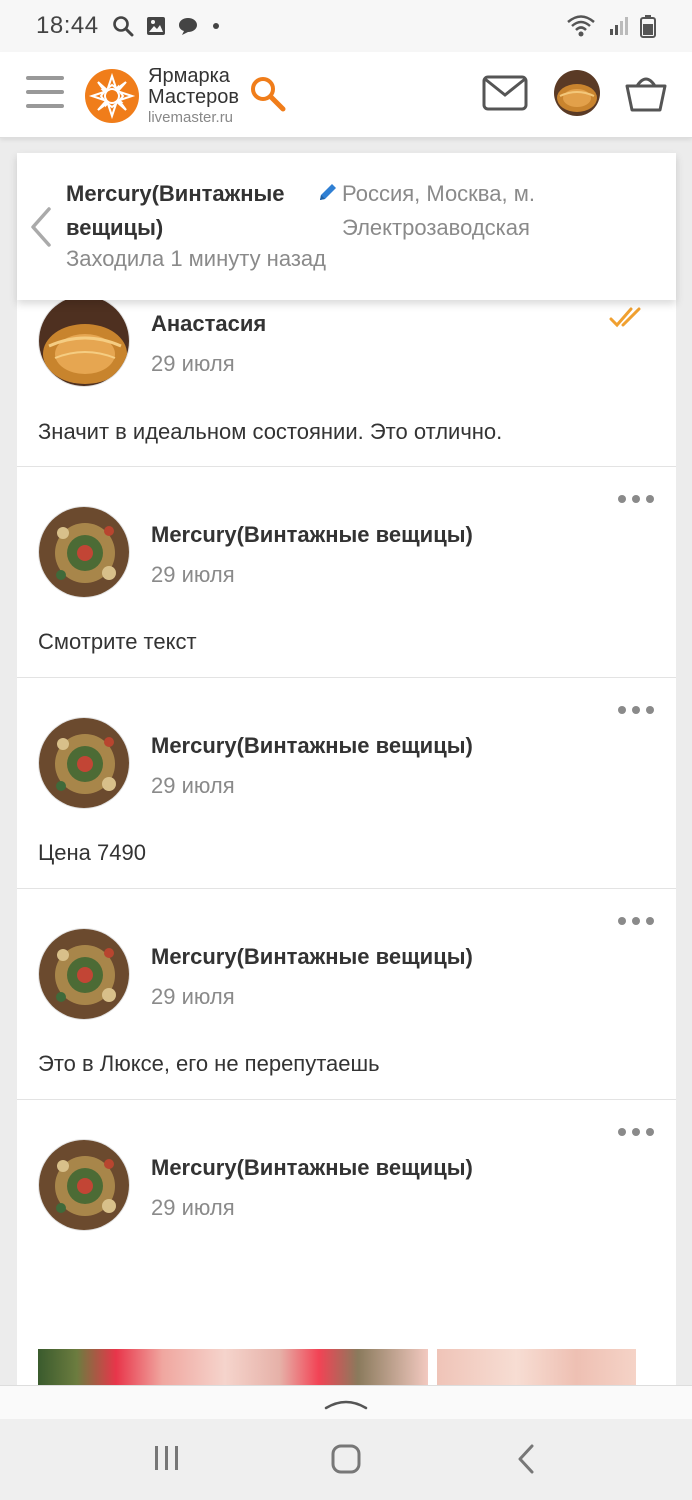  What do you see at coordinates (209, 323) in the screenshot?
I see `message-author: Анастасия` at bounding box center [209, 323].